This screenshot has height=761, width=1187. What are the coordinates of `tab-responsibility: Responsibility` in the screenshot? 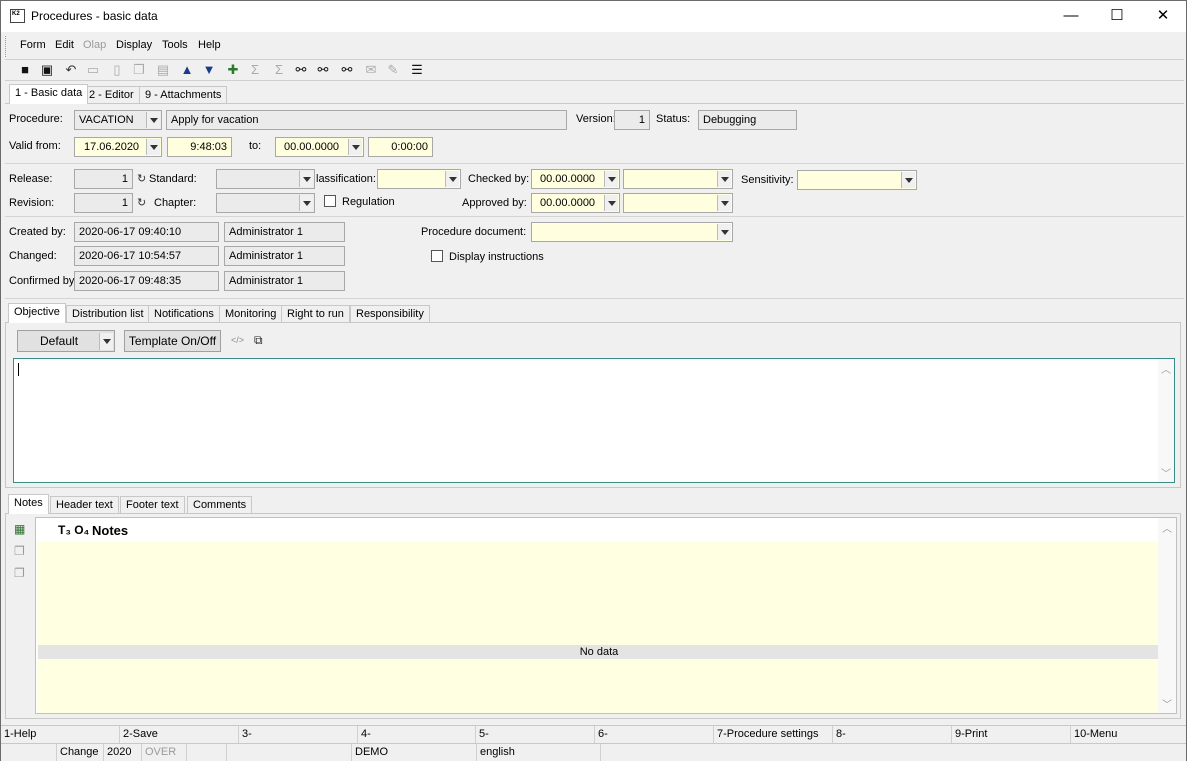 It's located at (390, 314).